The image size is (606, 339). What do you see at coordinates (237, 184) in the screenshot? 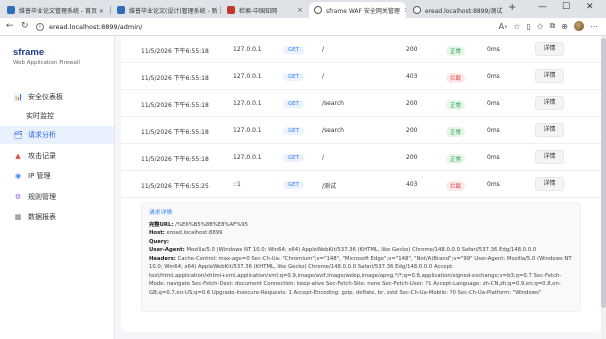
I see `cell-ip: ::1` at bounding box center [237, 184].